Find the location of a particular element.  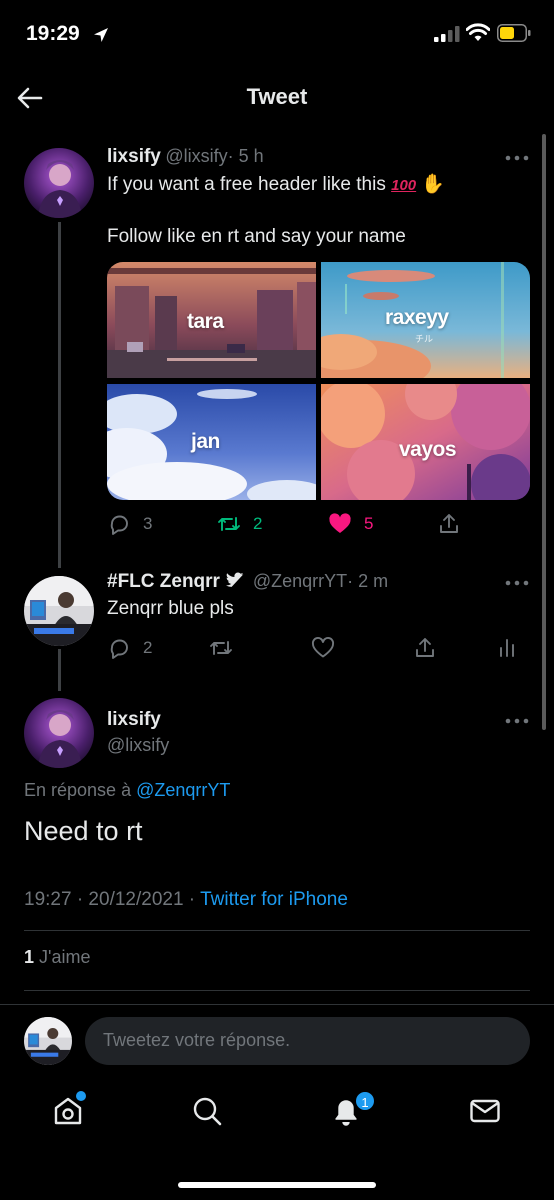

status-time: 19:29 is located at coordinates (53, 33).